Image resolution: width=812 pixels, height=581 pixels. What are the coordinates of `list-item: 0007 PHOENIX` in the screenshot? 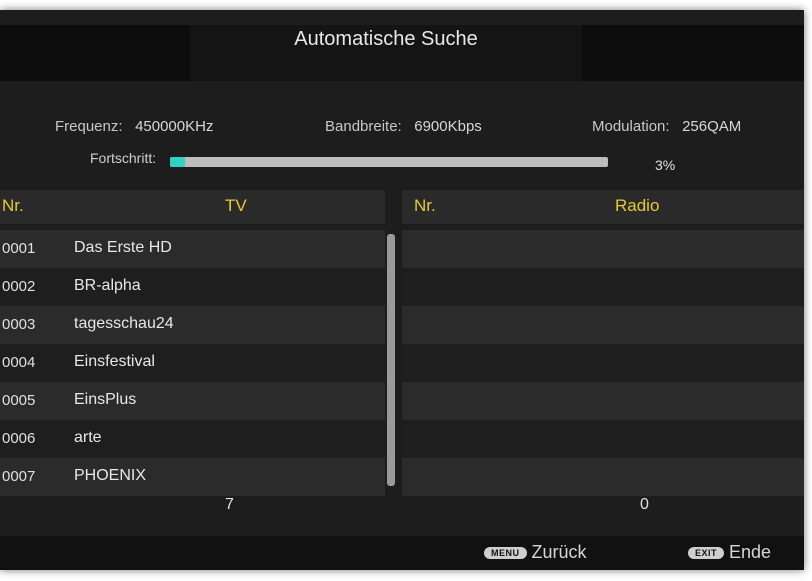 It's located at (192, 477).